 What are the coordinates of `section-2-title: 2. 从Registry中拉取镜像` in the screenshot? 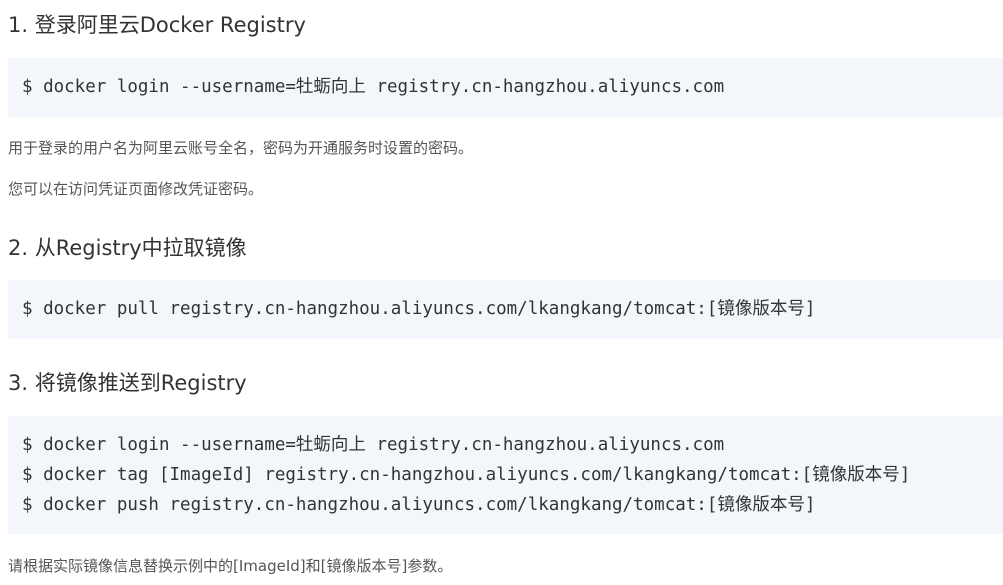 It's located at (127, 248).